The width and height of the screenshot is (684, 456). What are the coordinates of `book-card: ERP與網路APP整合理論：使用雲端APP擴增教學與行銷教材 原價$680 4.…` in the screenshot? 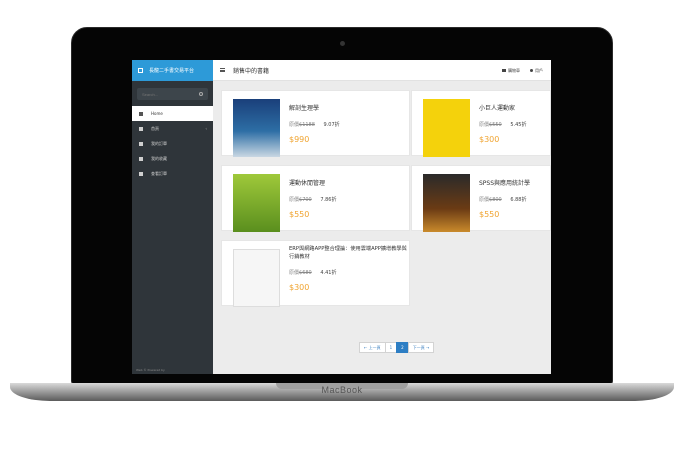 It's located at (315, 273).